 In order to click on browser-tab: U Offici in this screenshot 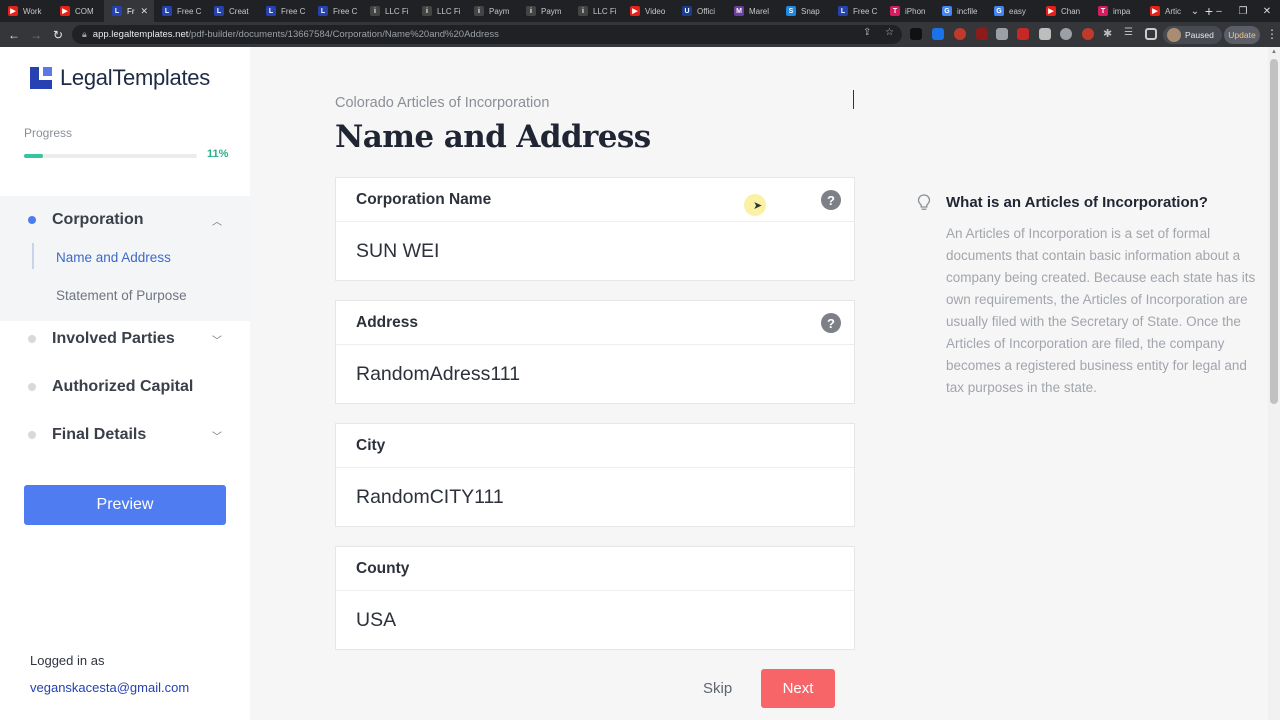, I will do `click(700, 11)`.